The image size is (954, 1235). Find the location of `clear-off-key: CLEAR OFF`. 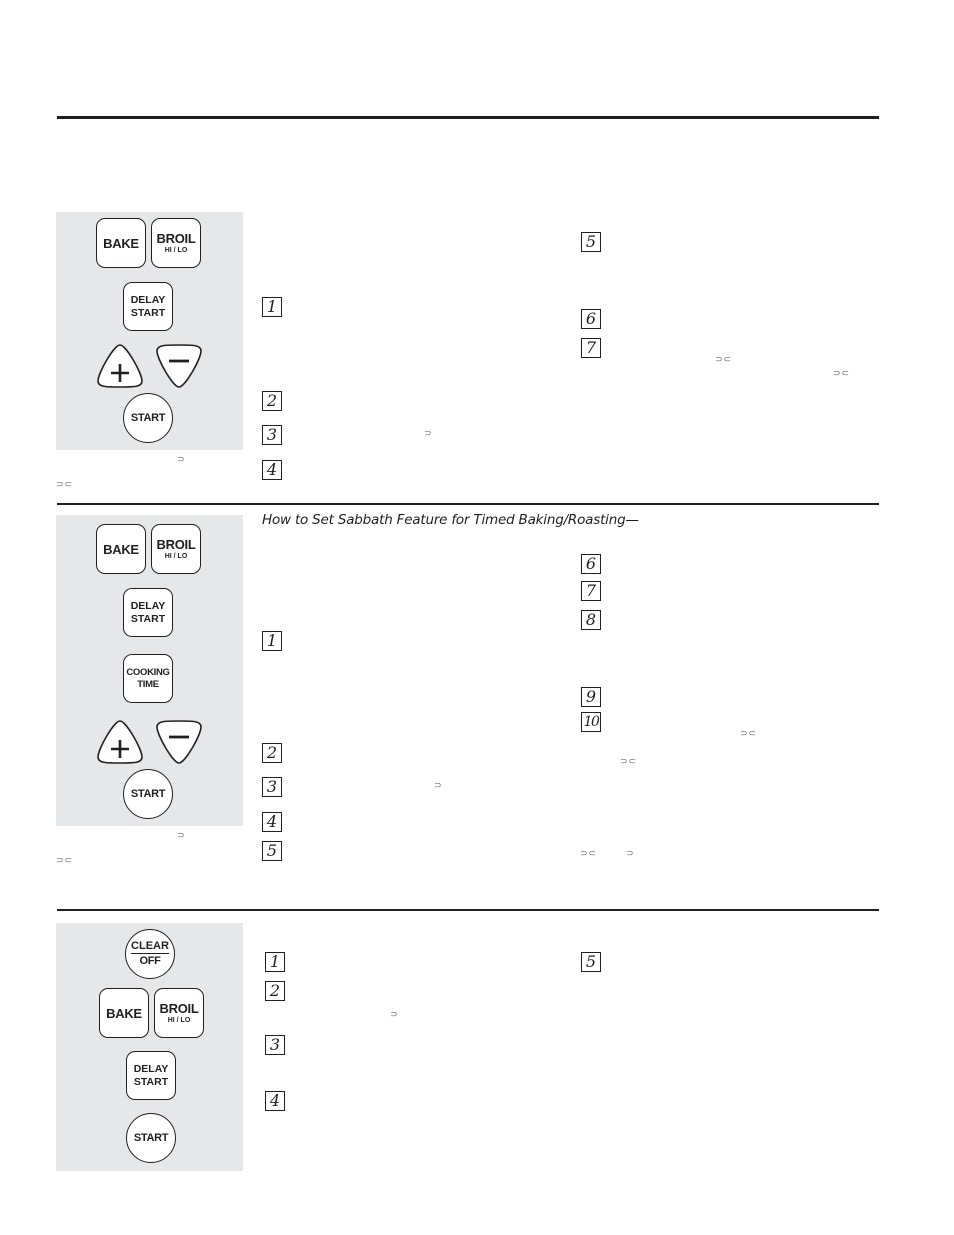

clear-off-key: CLEAR OFF is located at coordinates (150, 954).